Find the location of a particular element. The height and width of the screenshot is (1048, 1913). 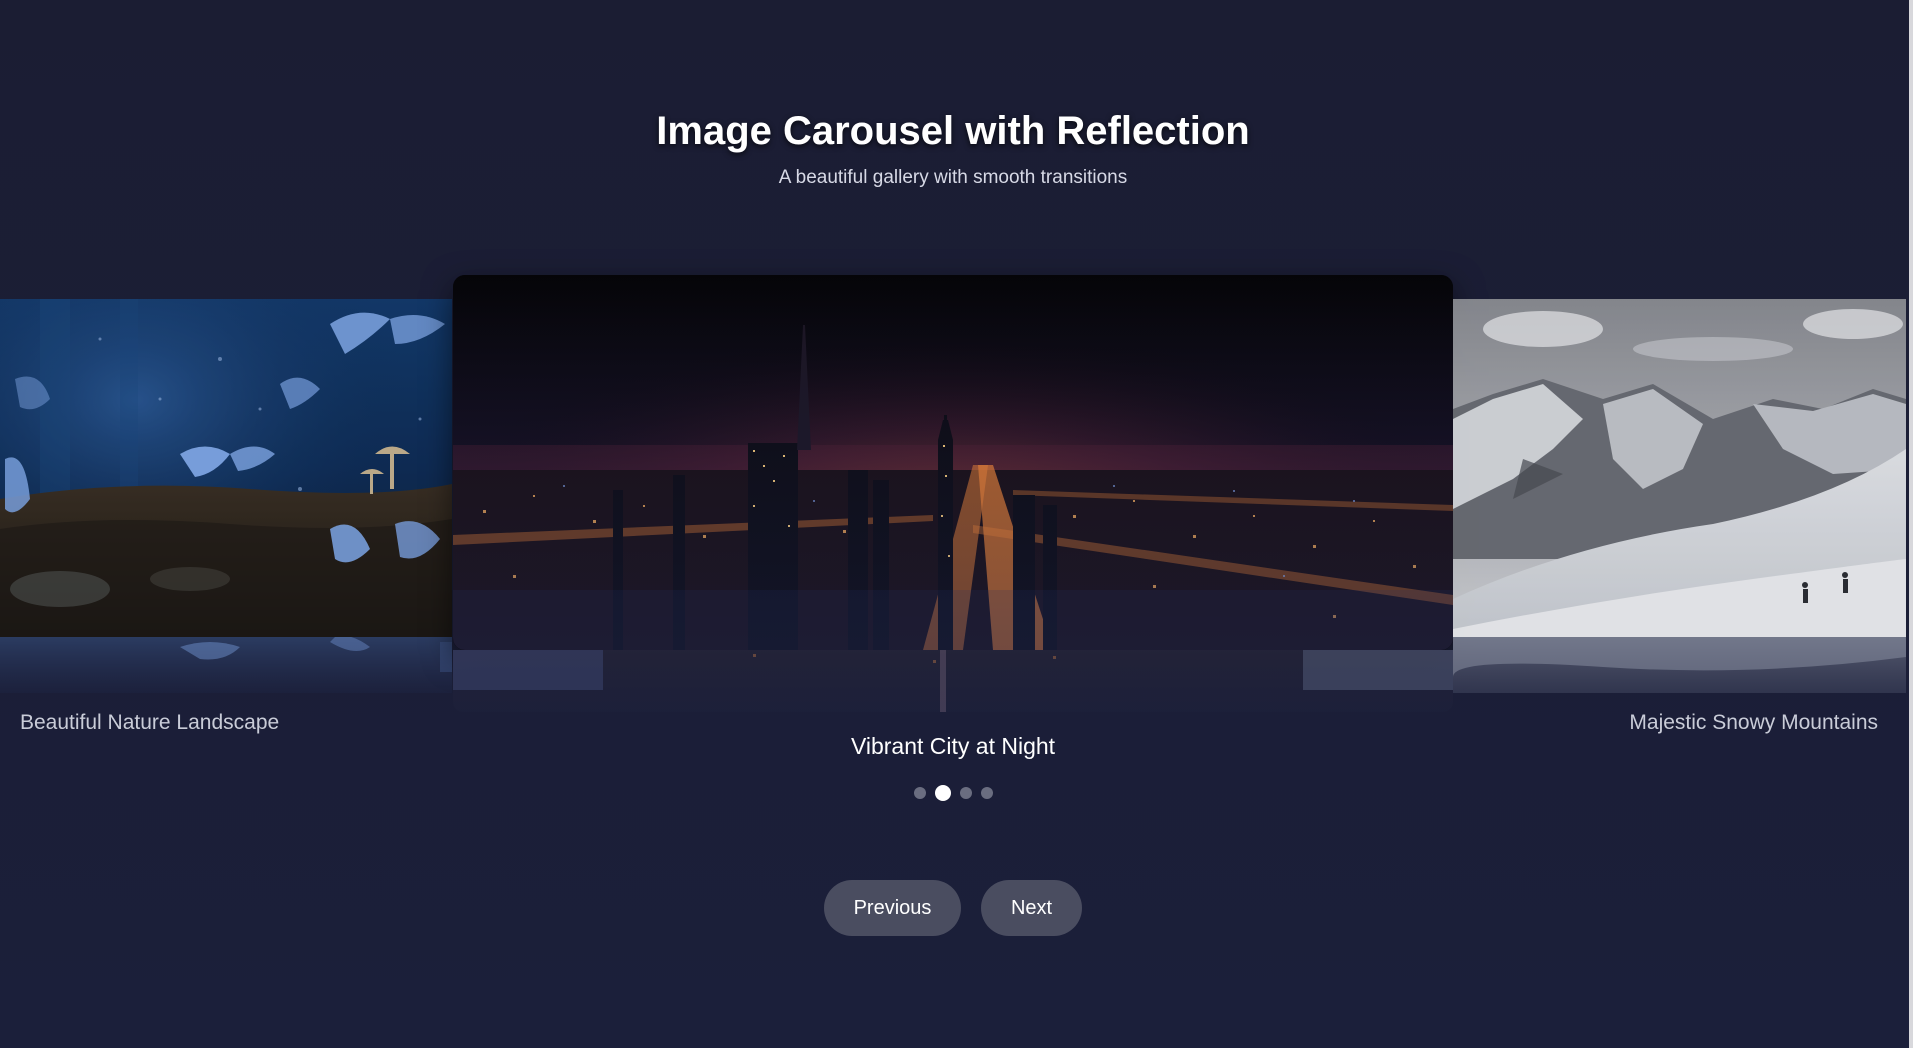

slide-reflection-mountains is located at coordinates (1679, 665).